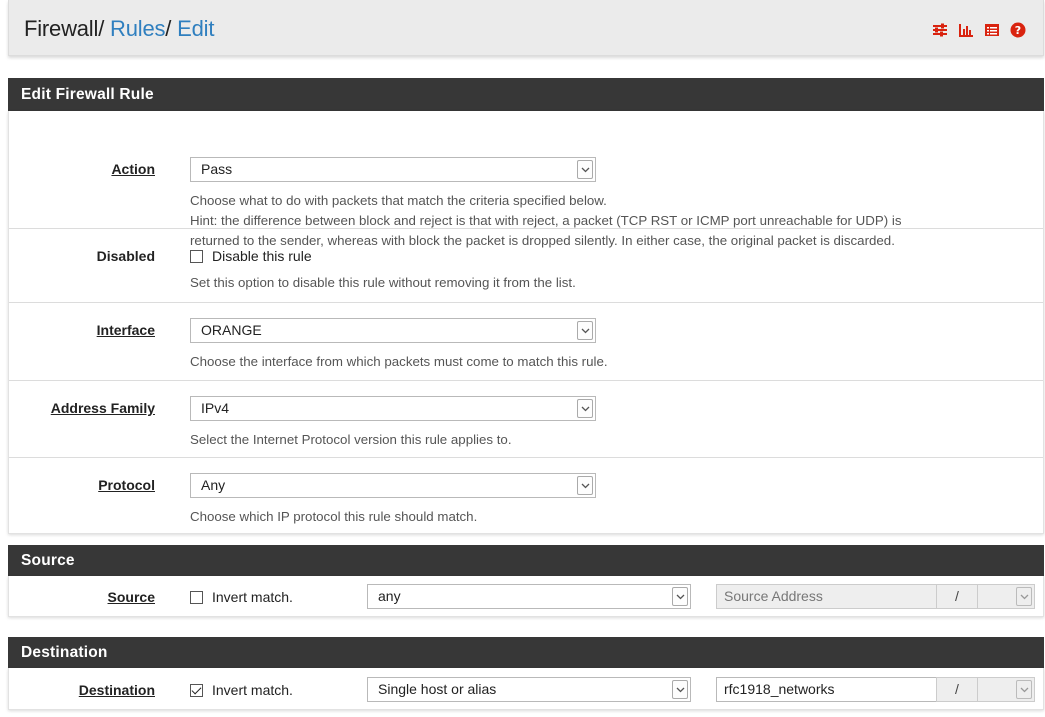 The height and width of the screenshot is (717, 1045). Describe the element at coordinates (526, 94) in the screenshot. I see `panel-title: Edit Firewall Rule` at that location.